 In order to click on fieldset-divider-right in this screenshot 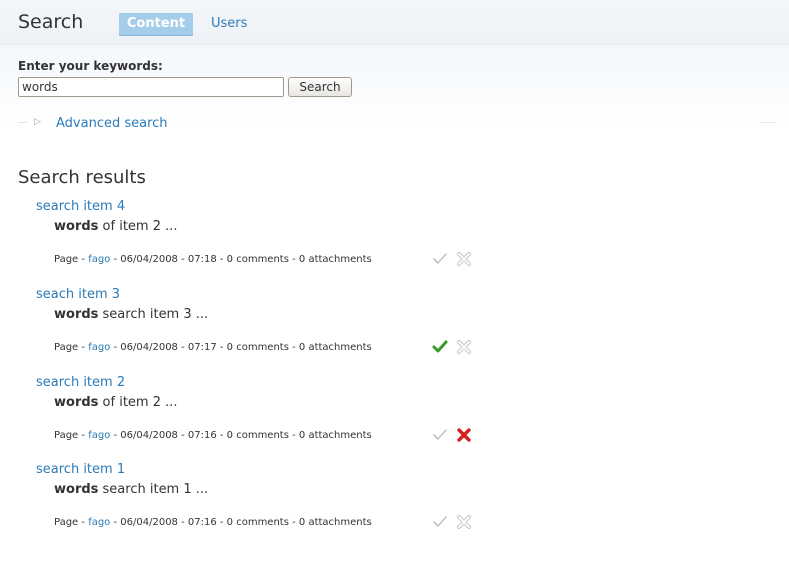, I will do `click(768, 122)`.